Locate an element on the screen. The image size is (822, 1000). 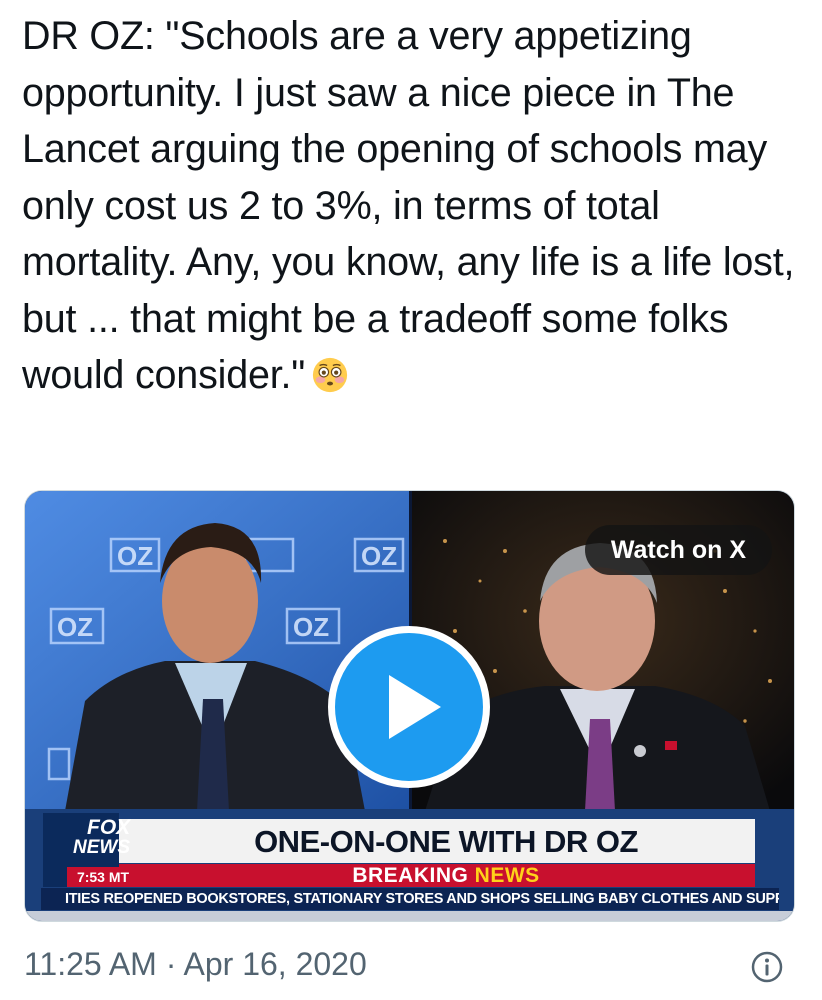
network-logo-line2: NEWS is located at coordinates (101, 847).